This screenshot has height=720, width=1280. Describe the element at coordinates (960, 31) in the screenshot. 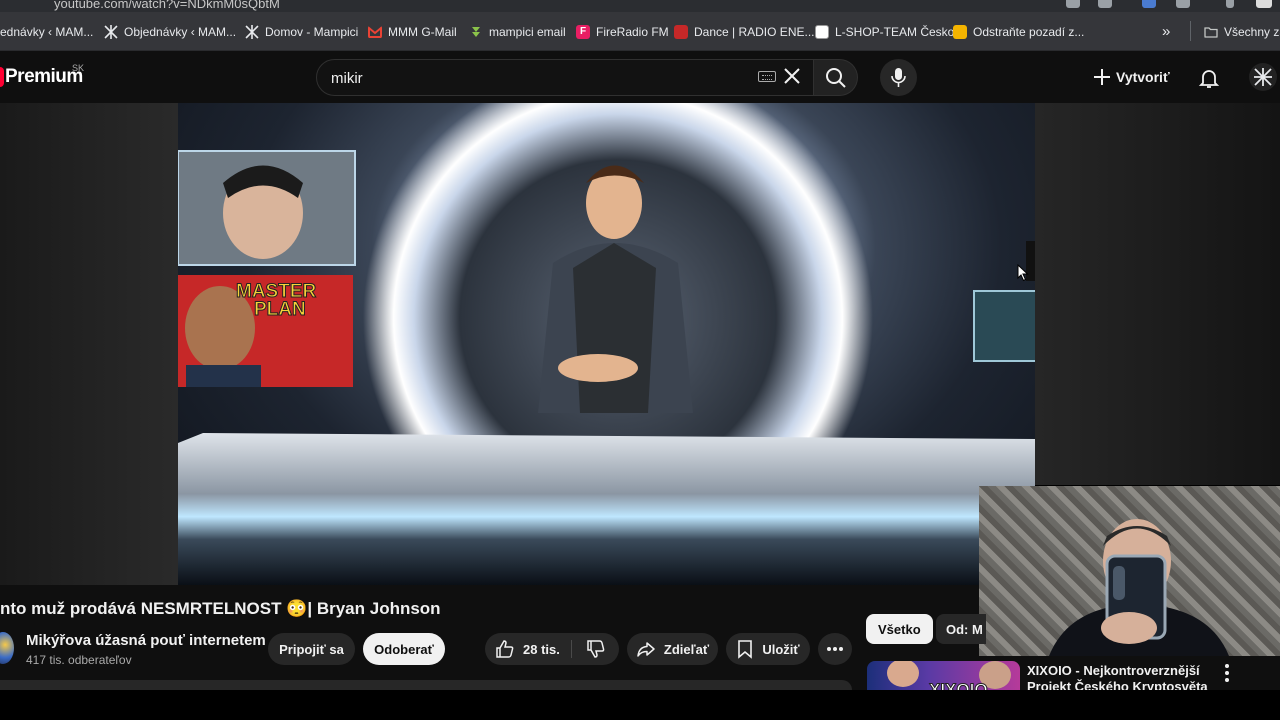

I see `removebg-icon` at that location.